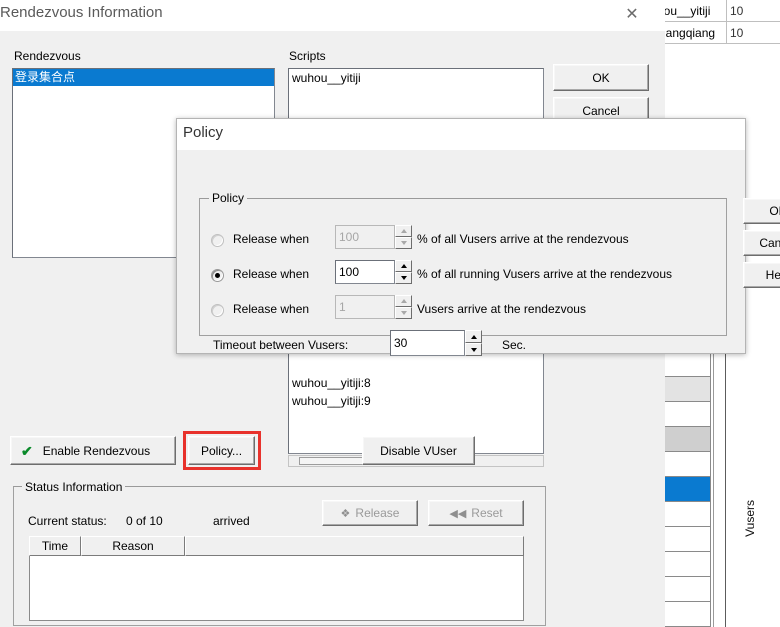  Describe the element at coordinates (403, 278) in the screenshot. I see `spinner-2-down-icon` at that location.